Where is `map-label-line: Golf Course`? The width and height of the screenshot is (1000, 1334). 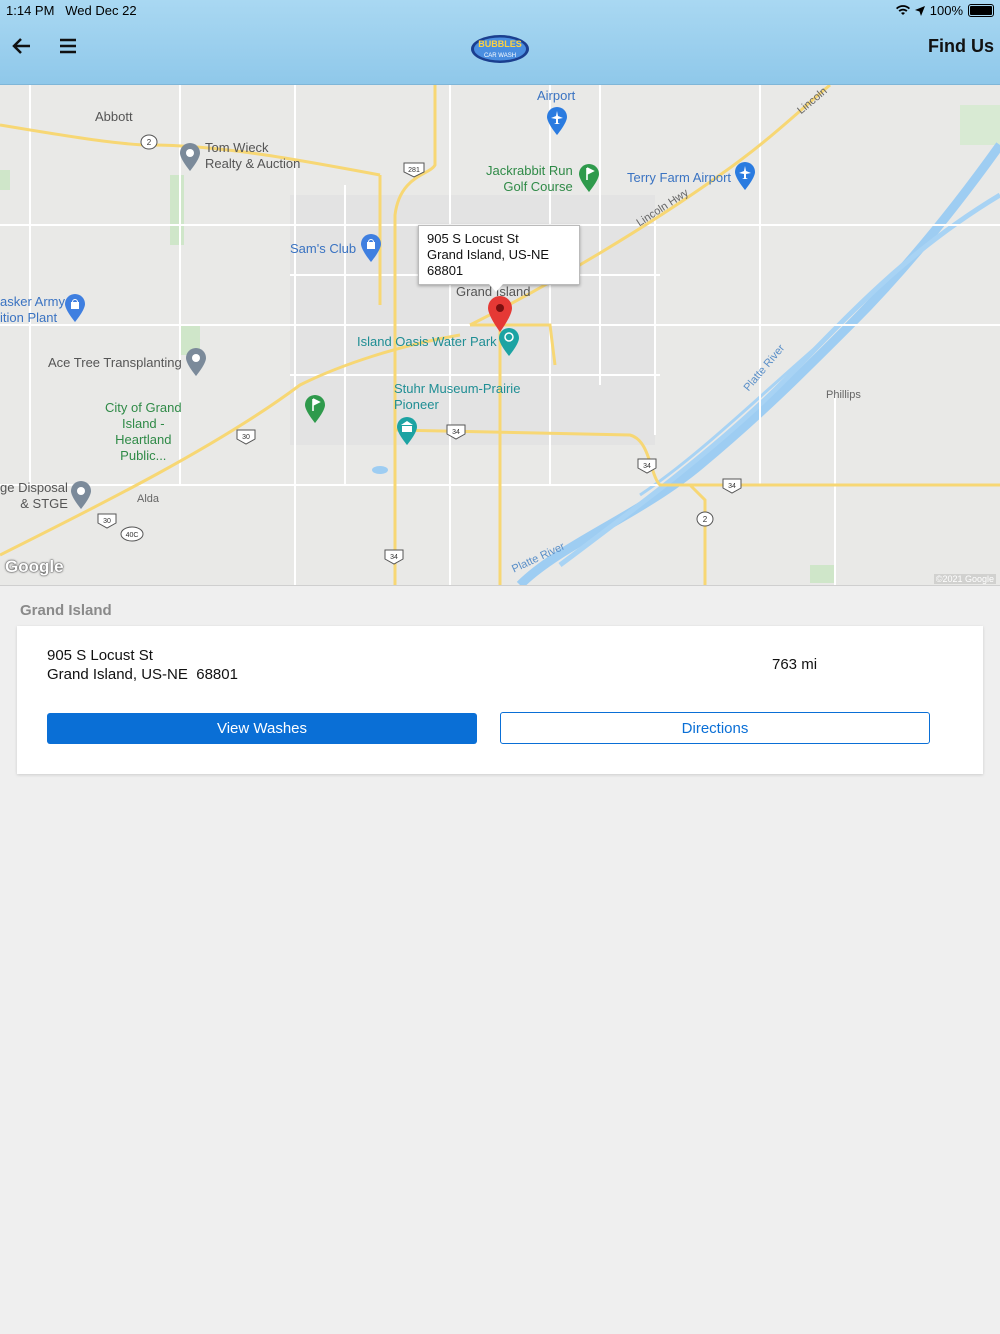
map-label-line: Golf Course is located at coordinates (538, 186).